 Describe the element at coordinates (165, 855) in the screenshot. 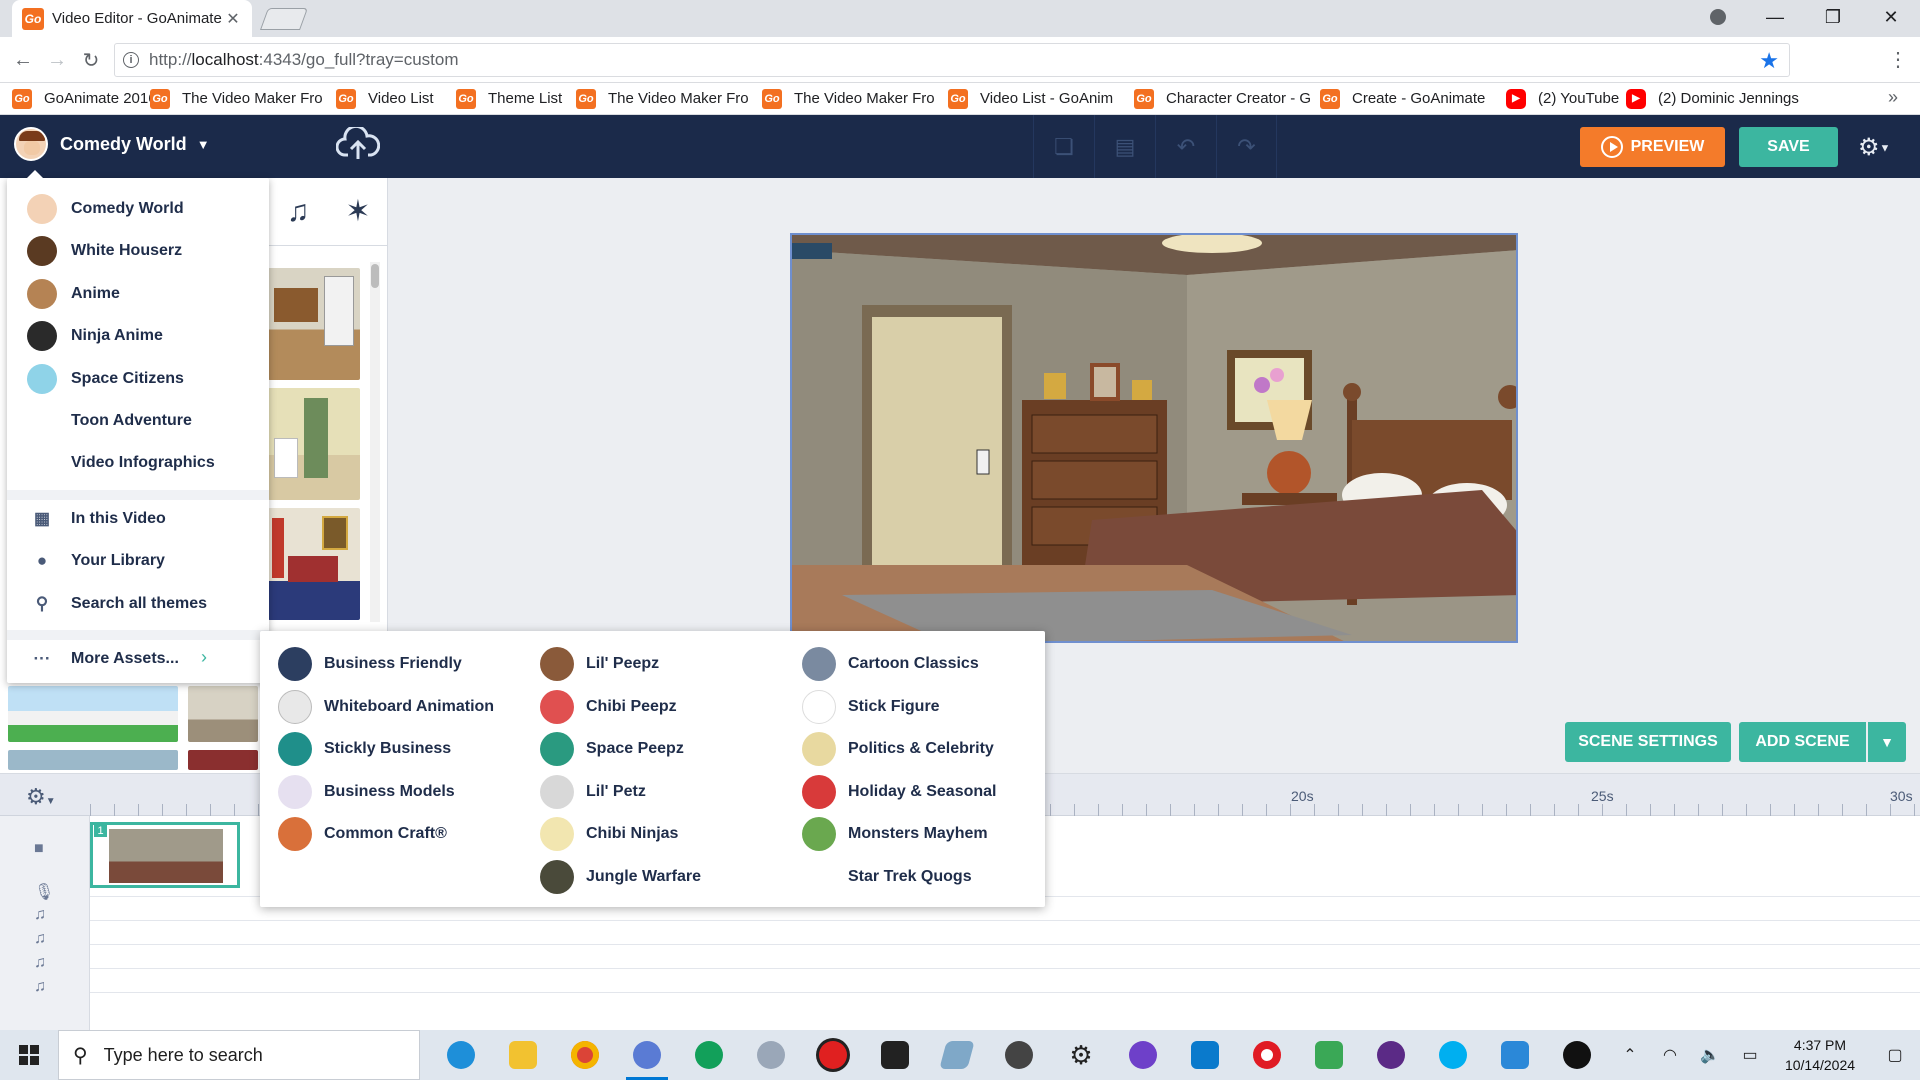

I see `timeline-scene-thumbnail: 1` at that location.